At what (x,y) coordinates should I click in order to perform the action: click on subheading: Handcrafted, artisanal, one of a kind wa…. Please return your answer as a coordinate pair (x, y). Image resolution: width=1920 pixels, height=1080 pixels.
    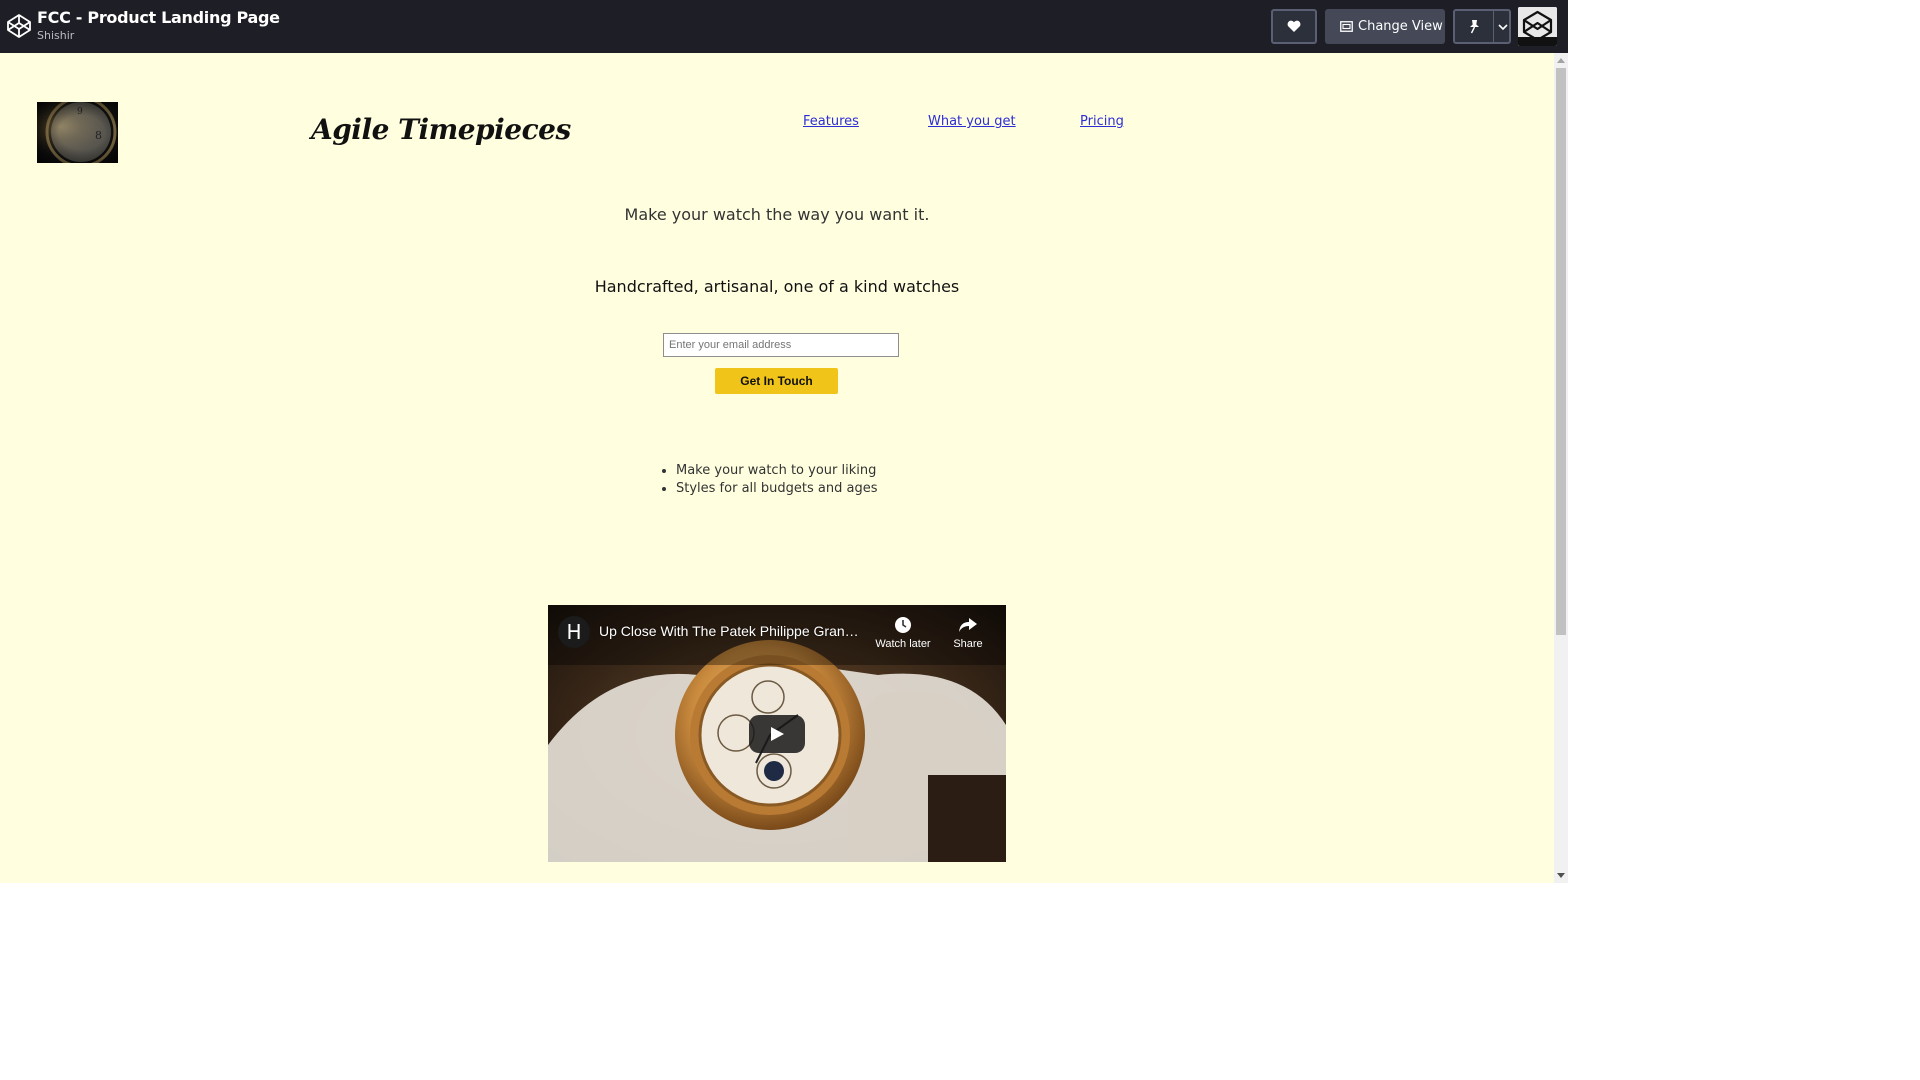
    Looking at the image, I should click on (777, 286).